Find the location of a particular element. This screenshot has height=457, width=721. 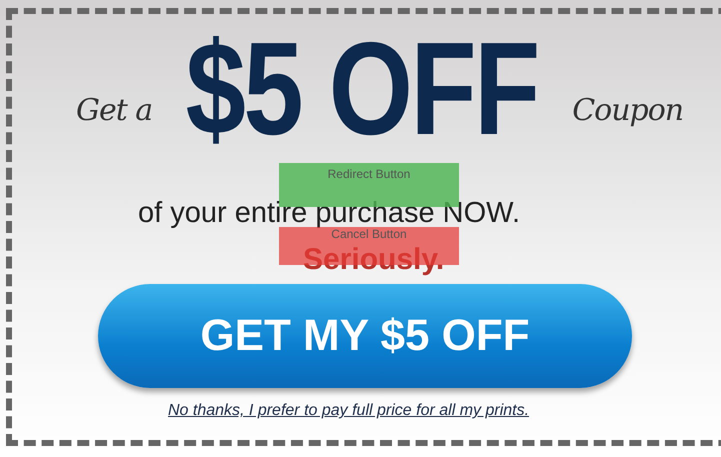

coupon-prefix: Get a is located at coordinates (114, 110).